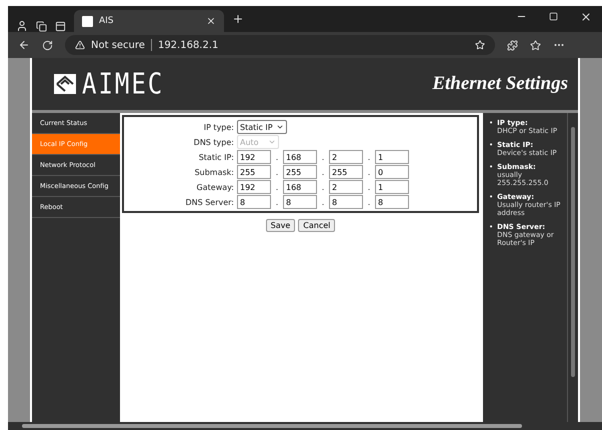 The height and width of the screenshot is (430, 602). I want to click on back-icon, so click(24, 45).